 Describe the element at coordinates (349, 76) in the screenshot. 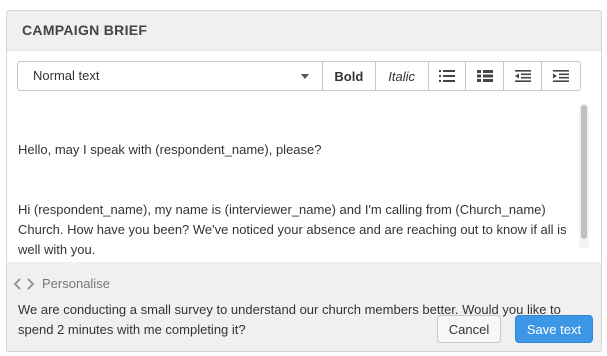

I see `bold-button: Bold` at that location.